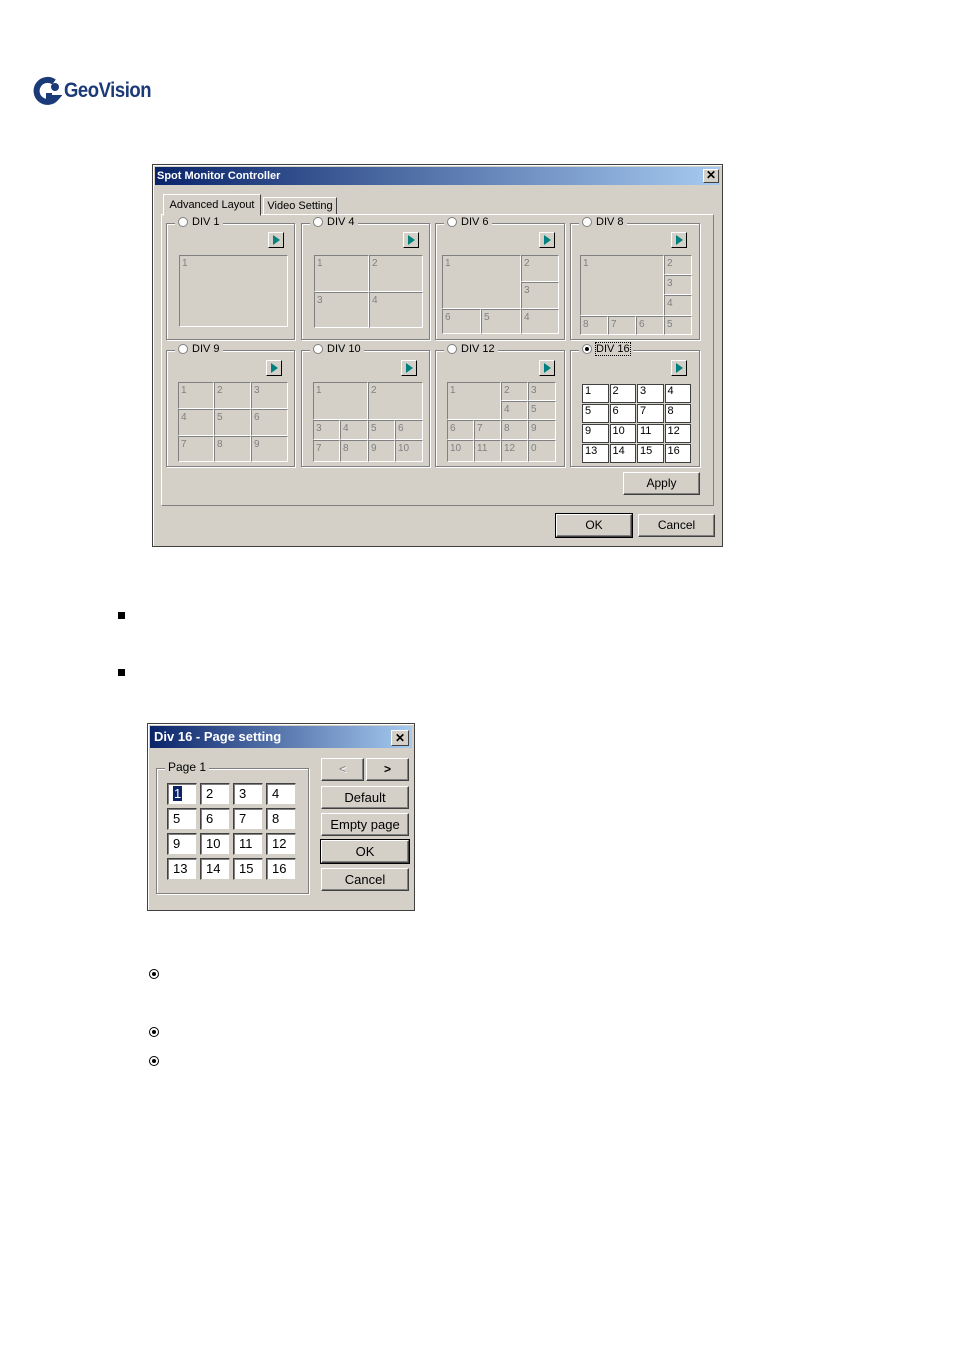 This screenshot has width=954, height=1350. Describe the element at coordinates (219, 176) in the screenshot. I see `spot-title: Spot Monitor Controller` at that location.